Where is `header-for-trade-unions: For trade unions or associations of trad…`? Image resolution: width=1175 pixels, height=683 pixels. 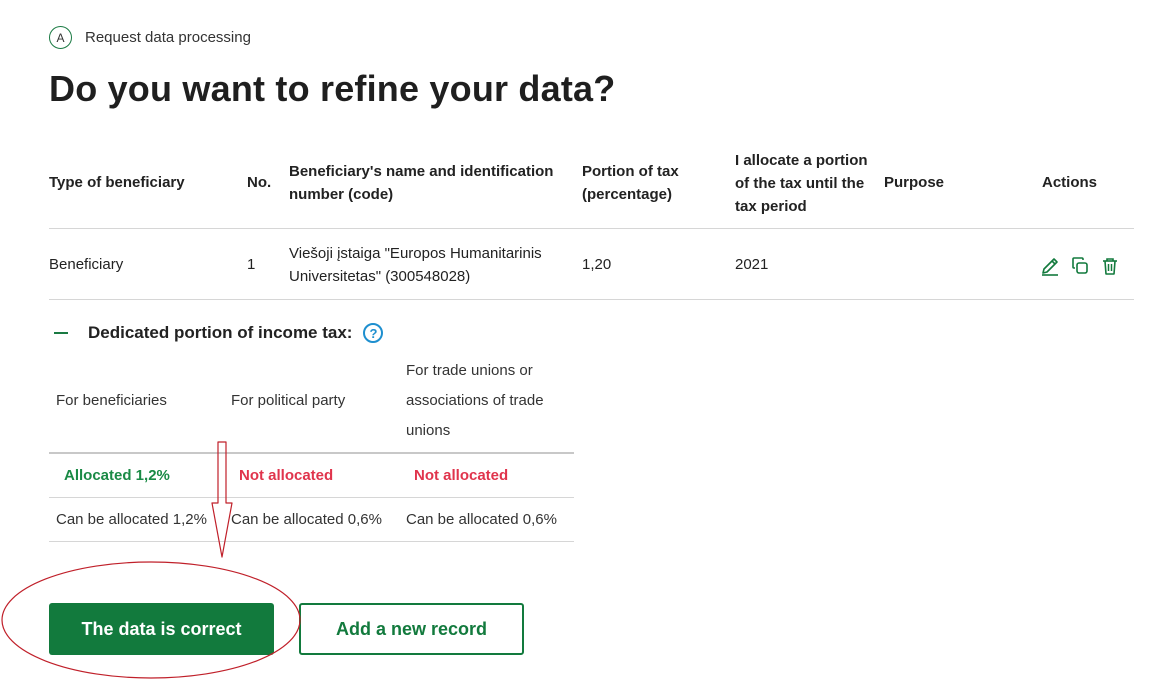 header-for-trade-unions: For trade unions or associations of trad… is located at coordinates (475, 400).